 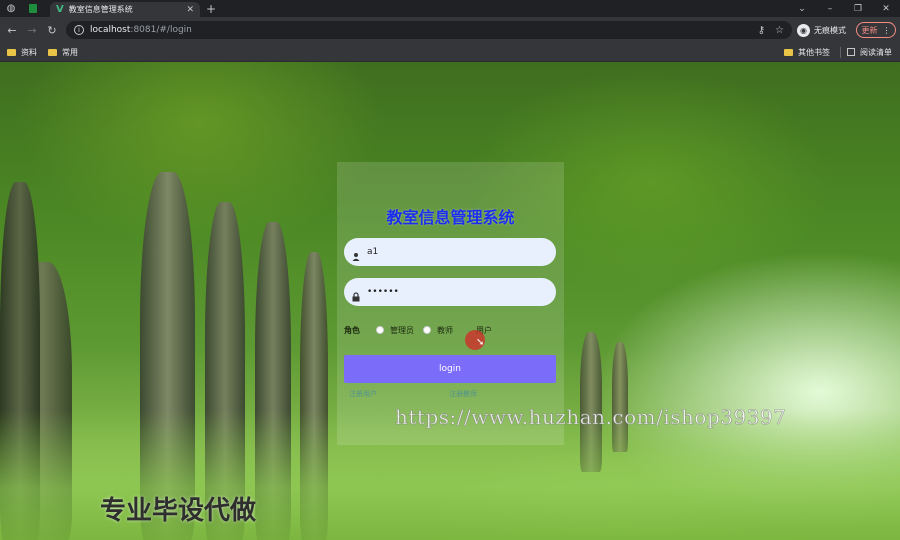 I want to click on url-path: :8081/#/login, so click(x=161, y=30).